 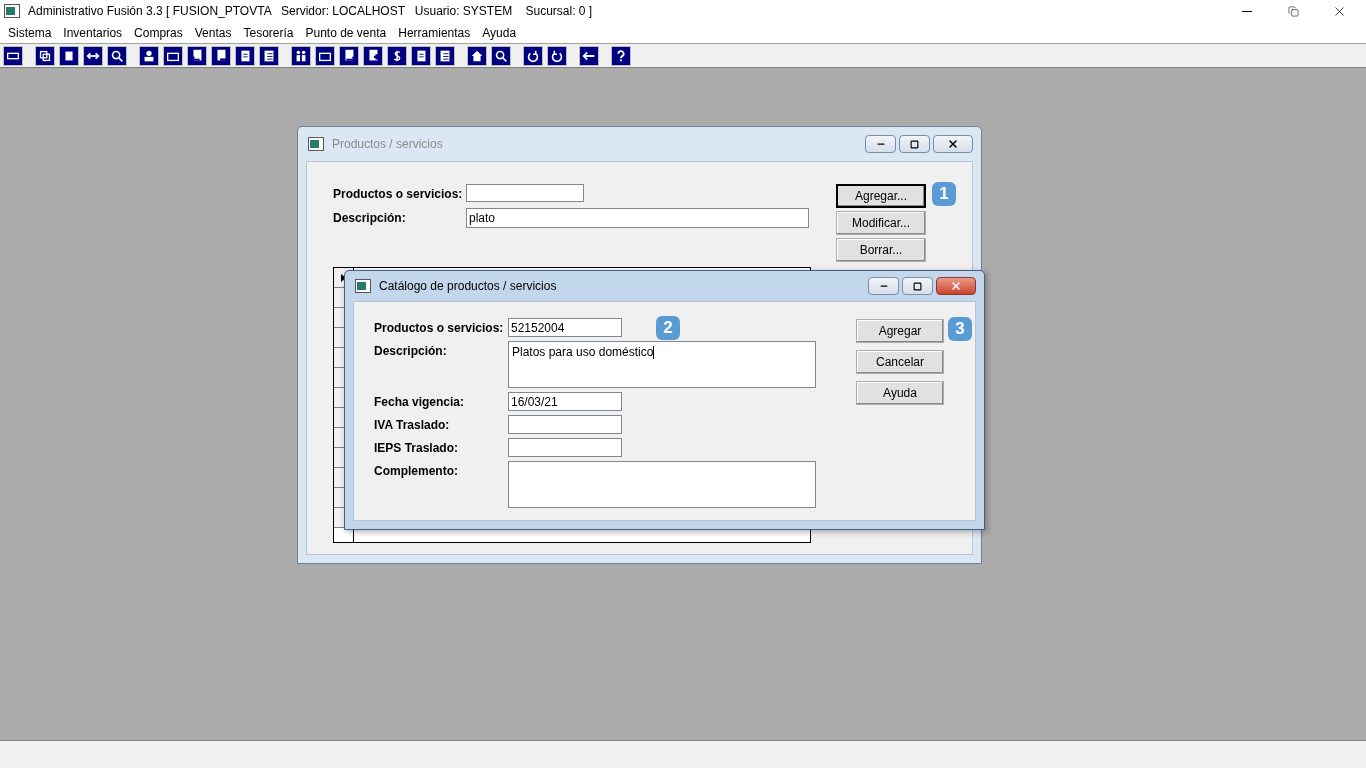 I want to click on menu-item: Herramientas, so click(x=434, y=32).